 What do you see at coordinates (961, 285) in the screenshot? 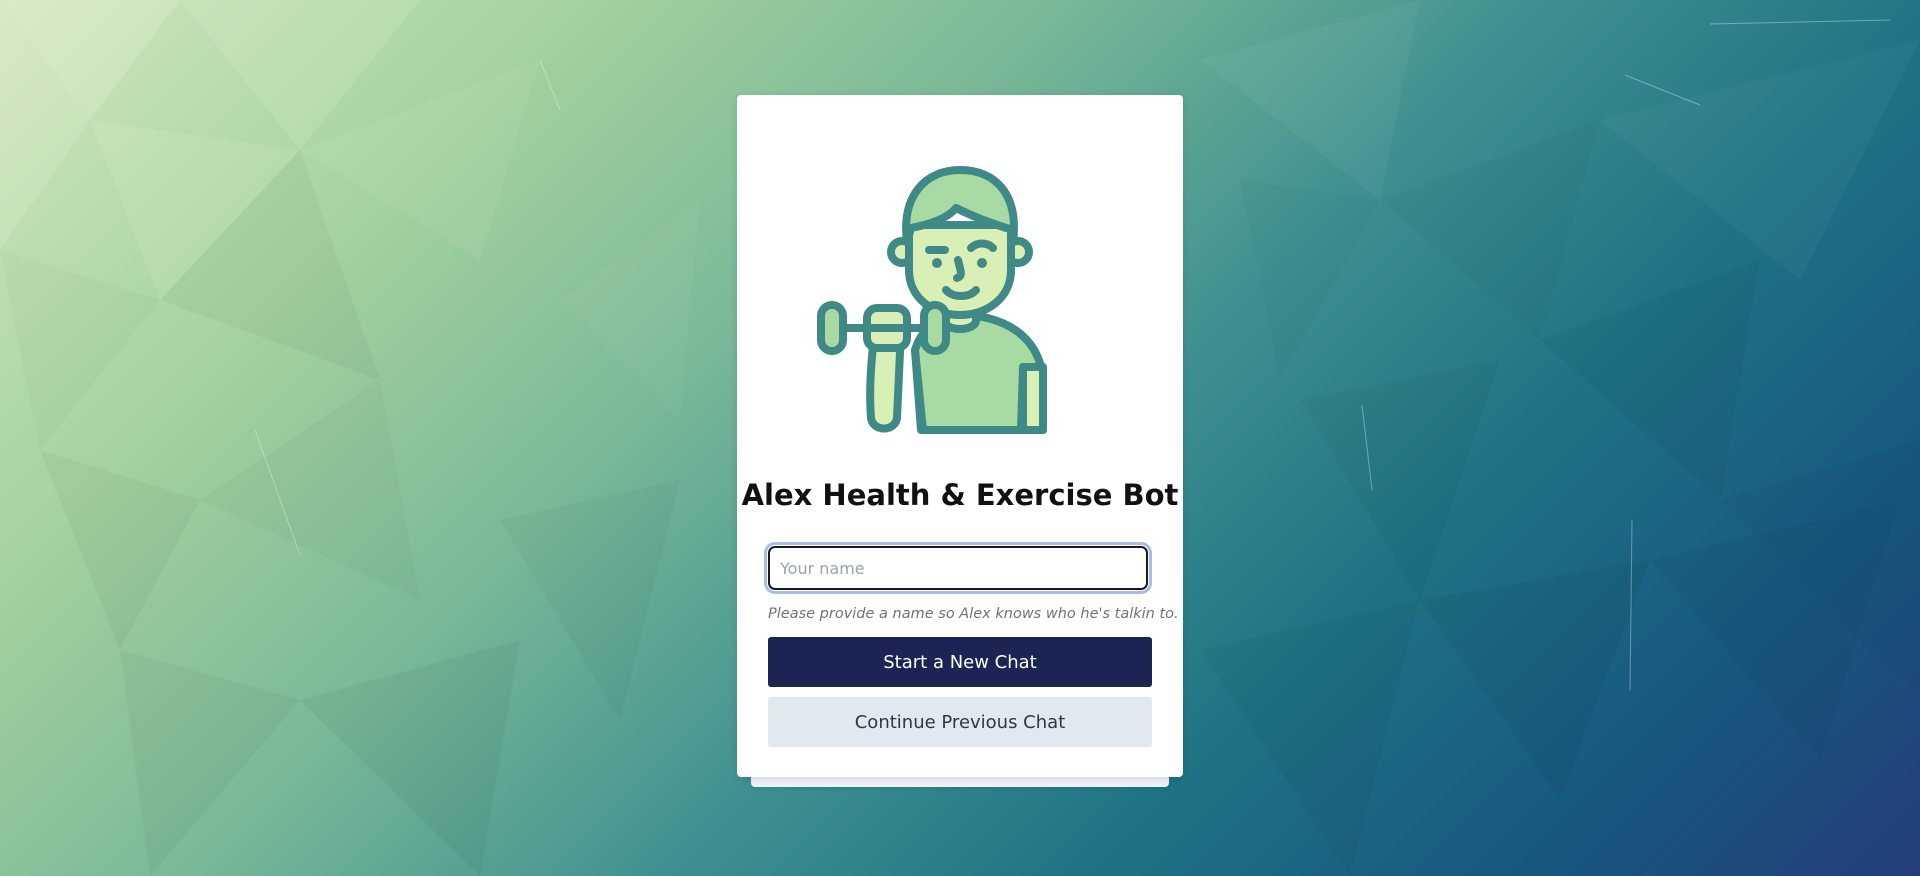
I see `man-lifting-dumbbell-icon` at bounding box center [961, 285].